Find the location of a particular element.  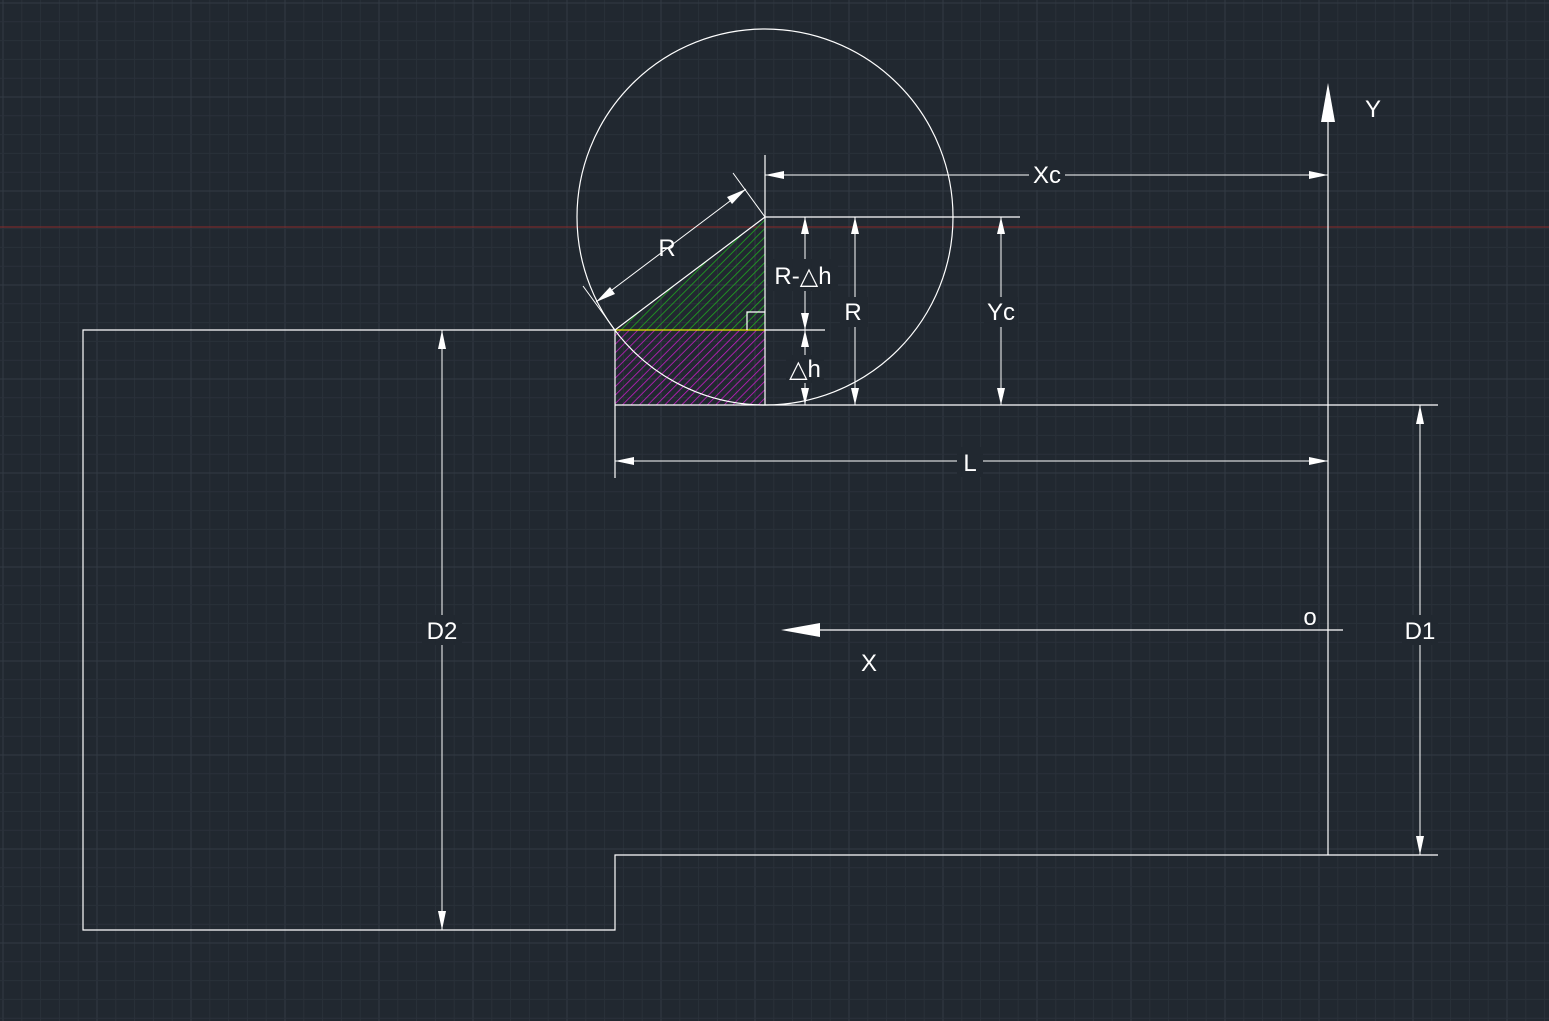

y-axis-arrow-icon is located at coordinates (1328, 102).